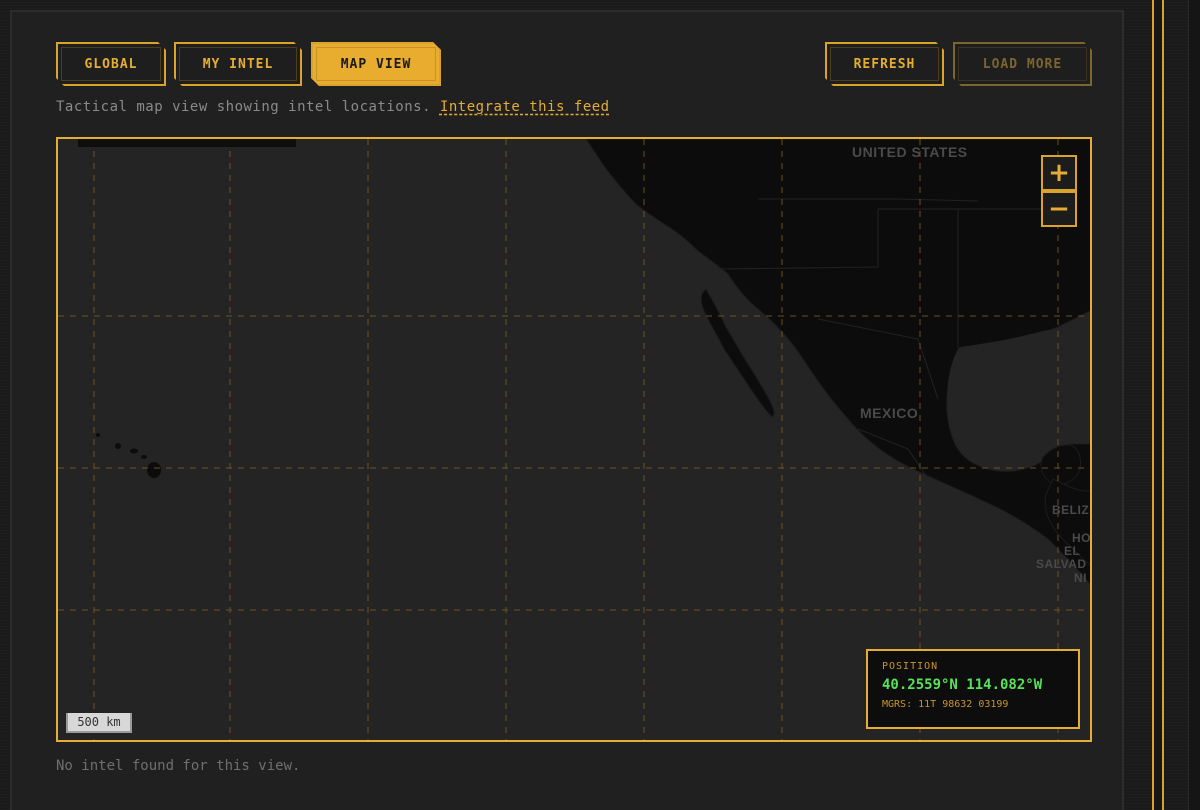  I want to click on plus-icon: +, so click(1059, 173).